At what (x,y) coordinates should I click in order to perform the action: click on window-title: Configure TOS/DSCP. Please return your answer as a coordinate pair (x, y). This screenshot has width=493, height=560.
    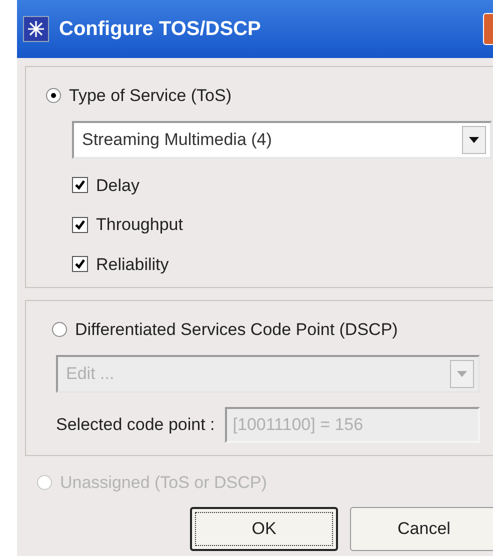
    Looking at the image, I should click on (160, 29).